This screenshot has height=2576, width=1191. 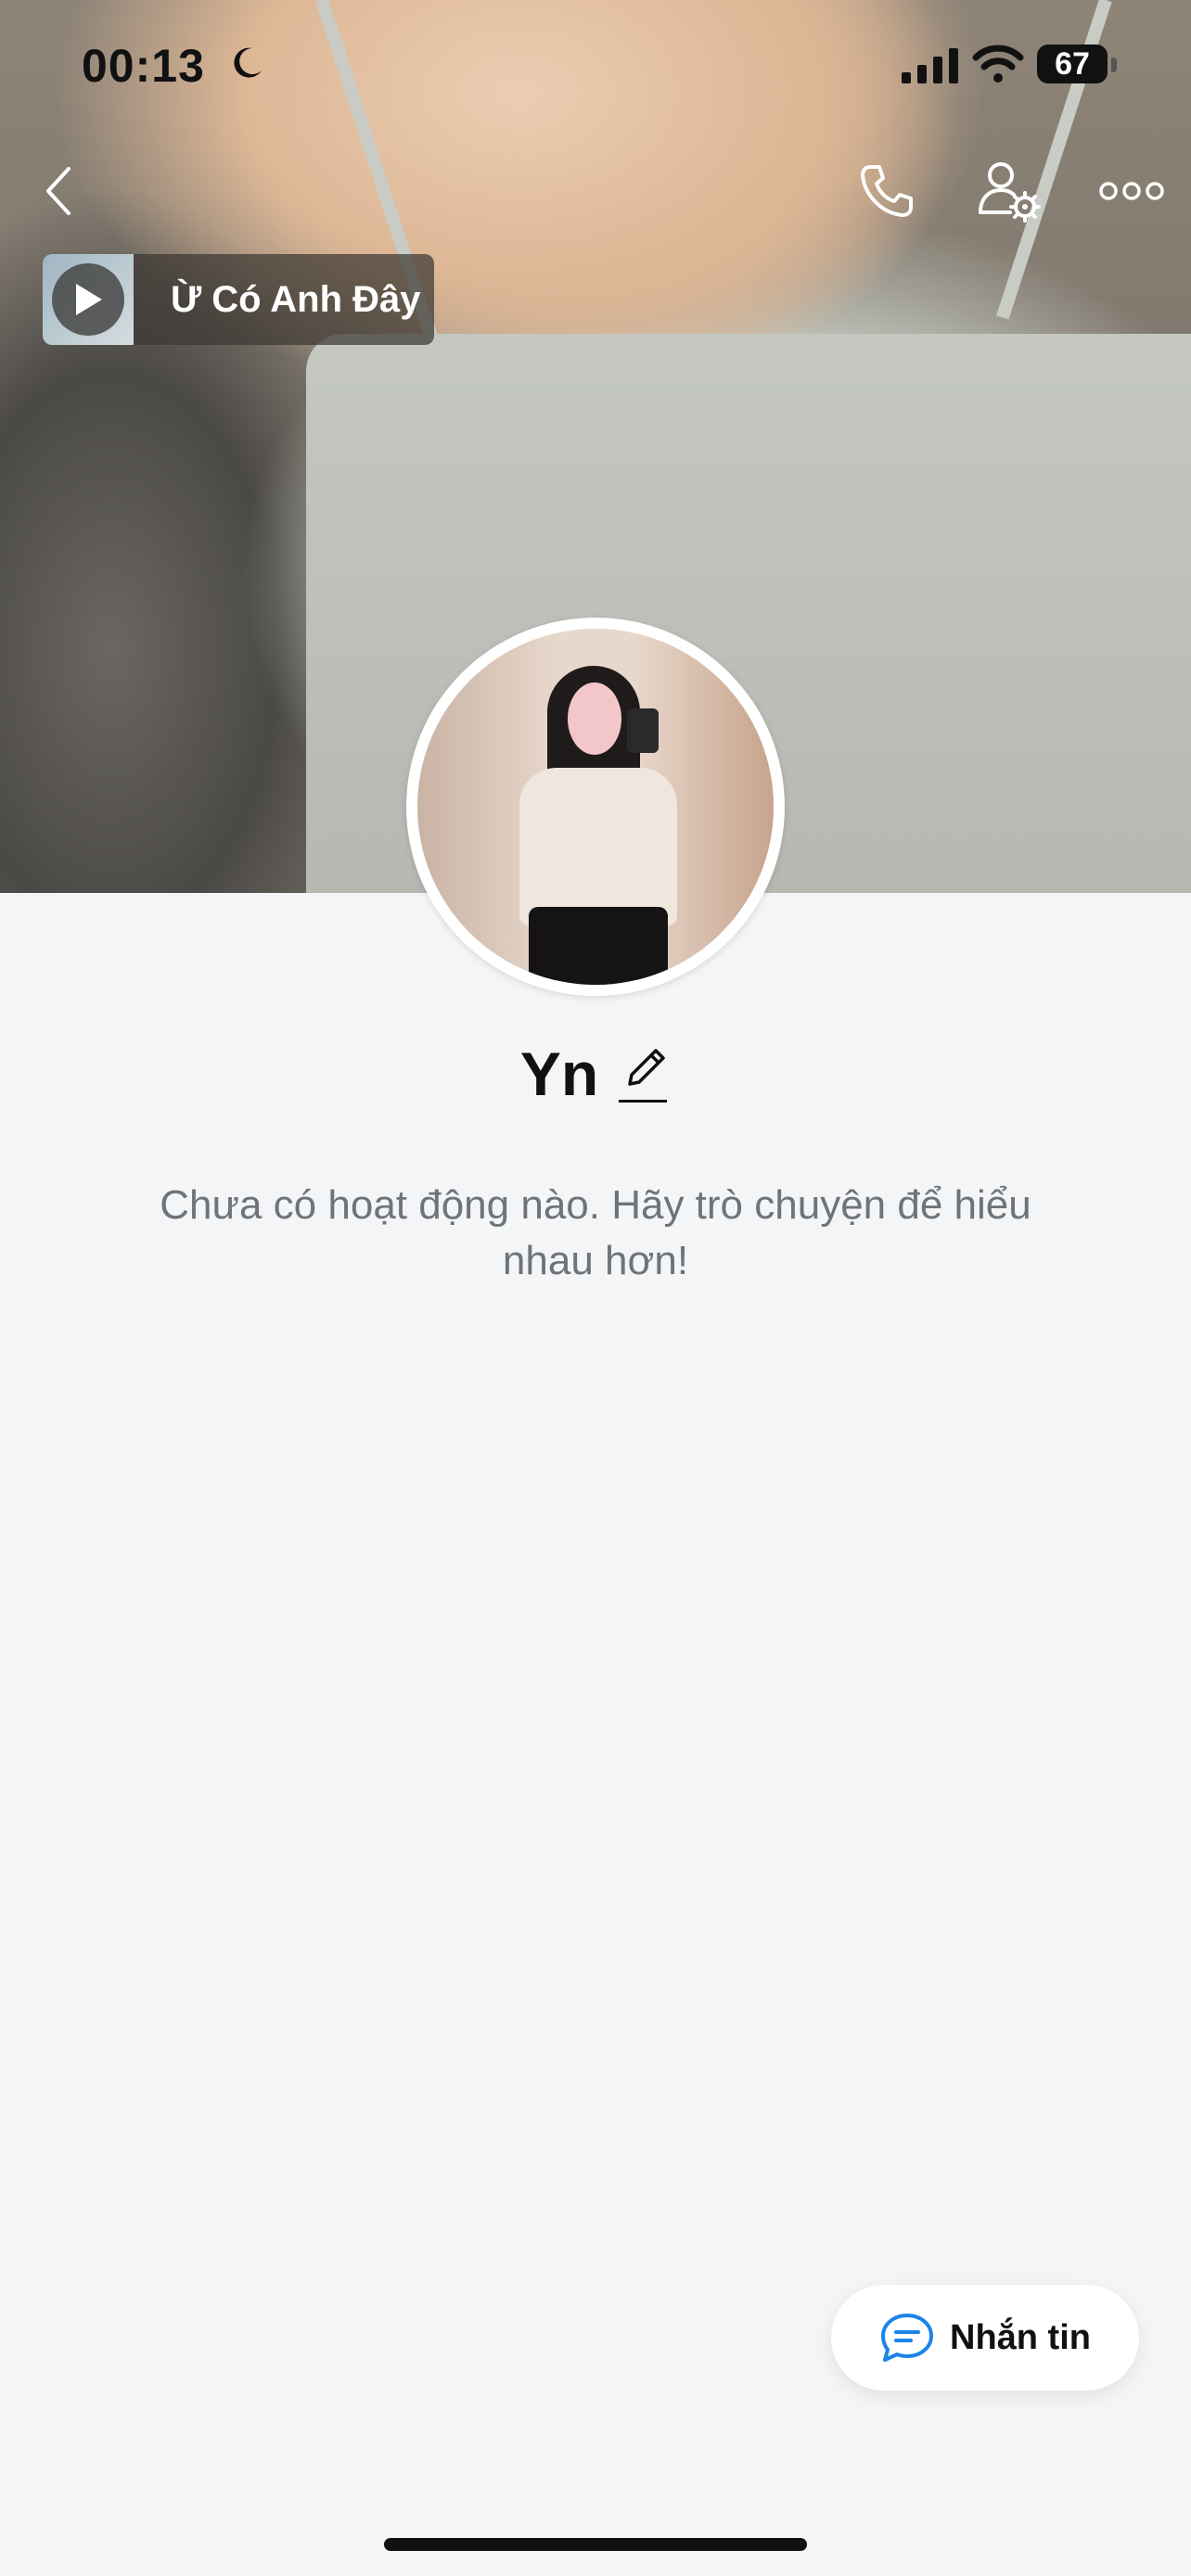 I want to click on song-title: Ừ Có Anh Đây, so click(x=296, y=299).